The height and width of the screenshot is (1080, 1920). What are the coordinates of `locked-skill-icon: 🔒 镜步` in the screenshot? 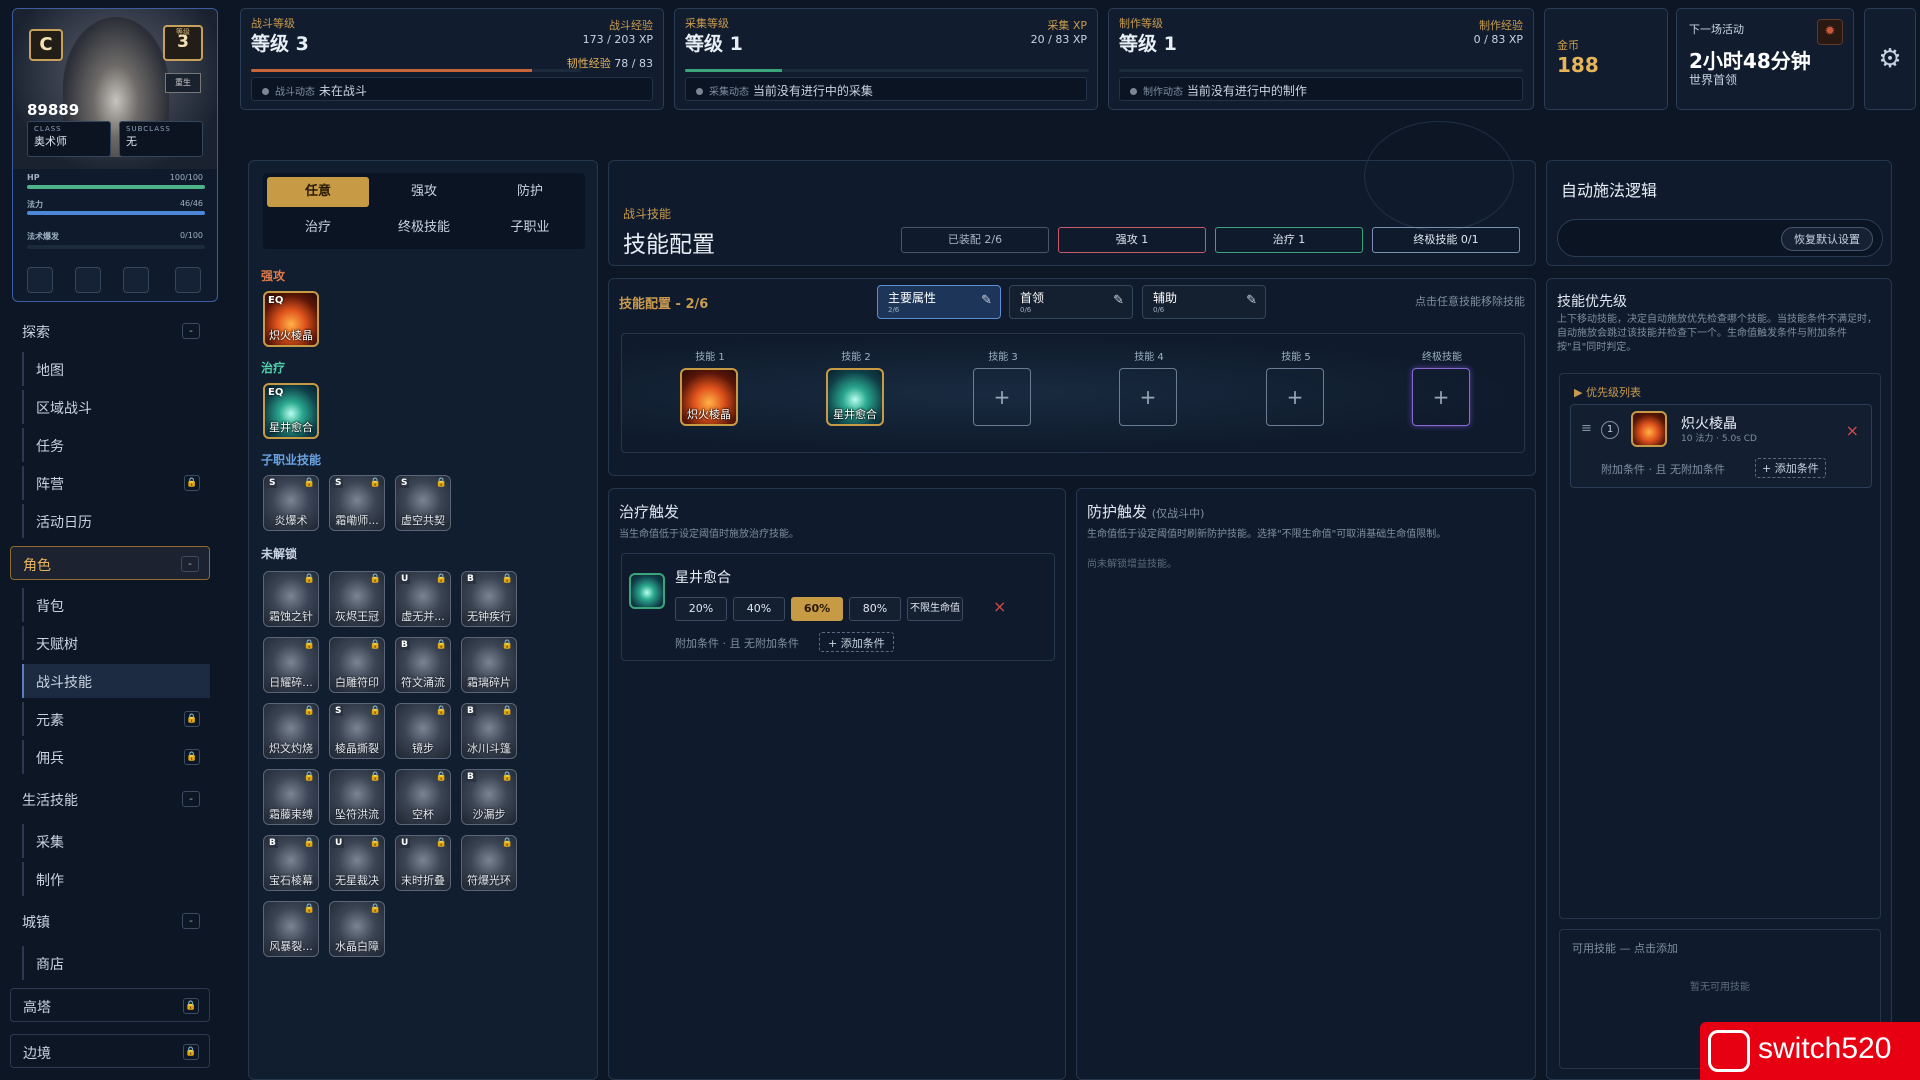 It's located at (423, 731).